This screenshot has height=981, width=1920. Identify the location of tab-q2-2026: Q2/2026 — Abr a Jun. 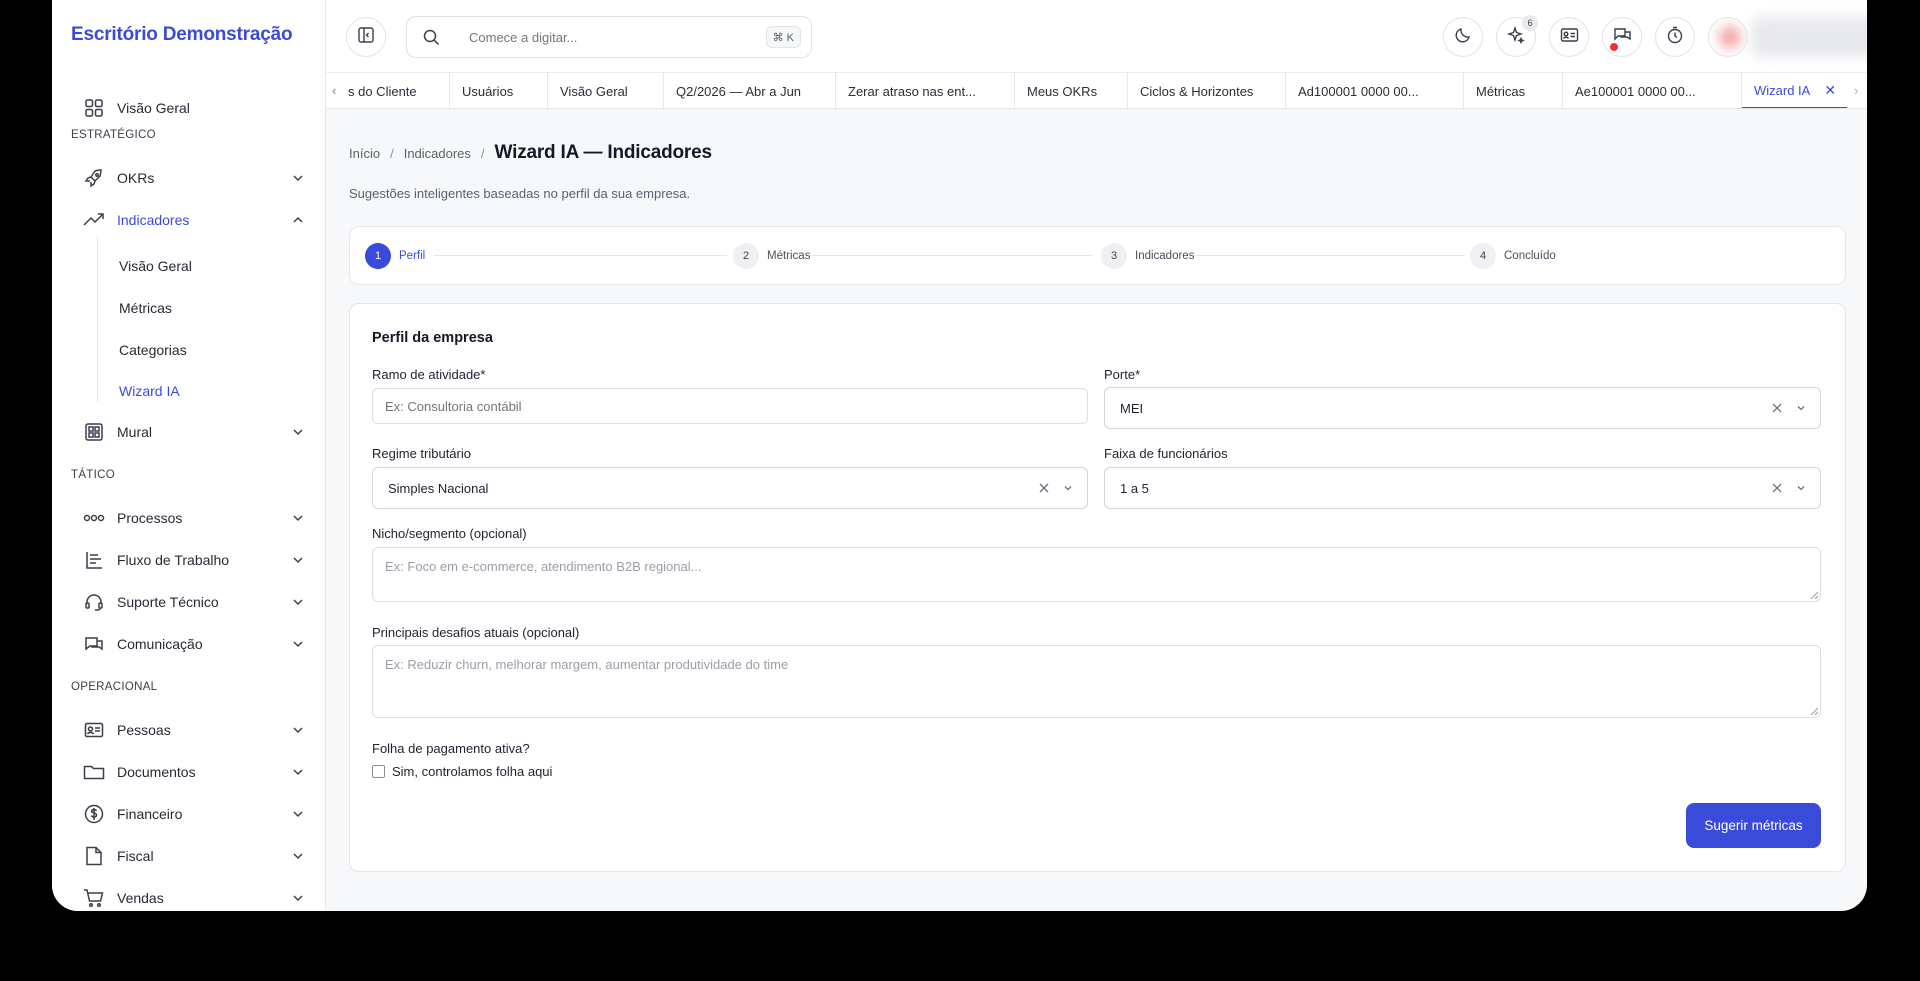
(750, 90).